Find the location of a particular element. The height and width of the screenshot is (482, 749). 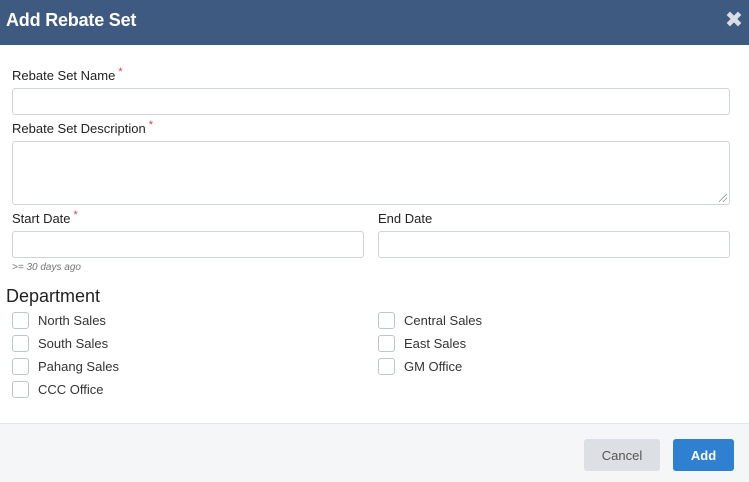

department-option-ccc-office: CCC Office is located at coordinates (58, 389).